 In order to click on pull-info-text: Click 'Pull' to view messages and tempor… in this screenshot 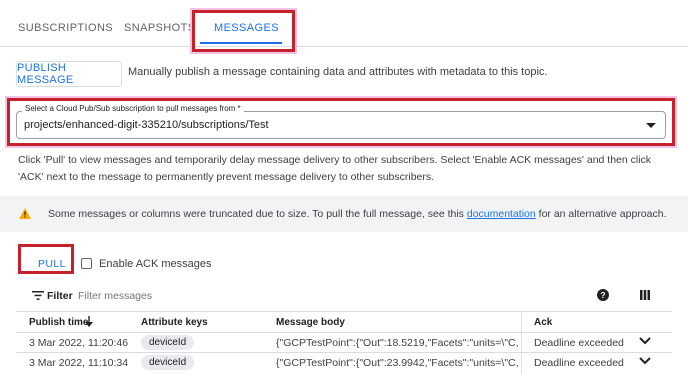, I will do `click(335, 168)`.